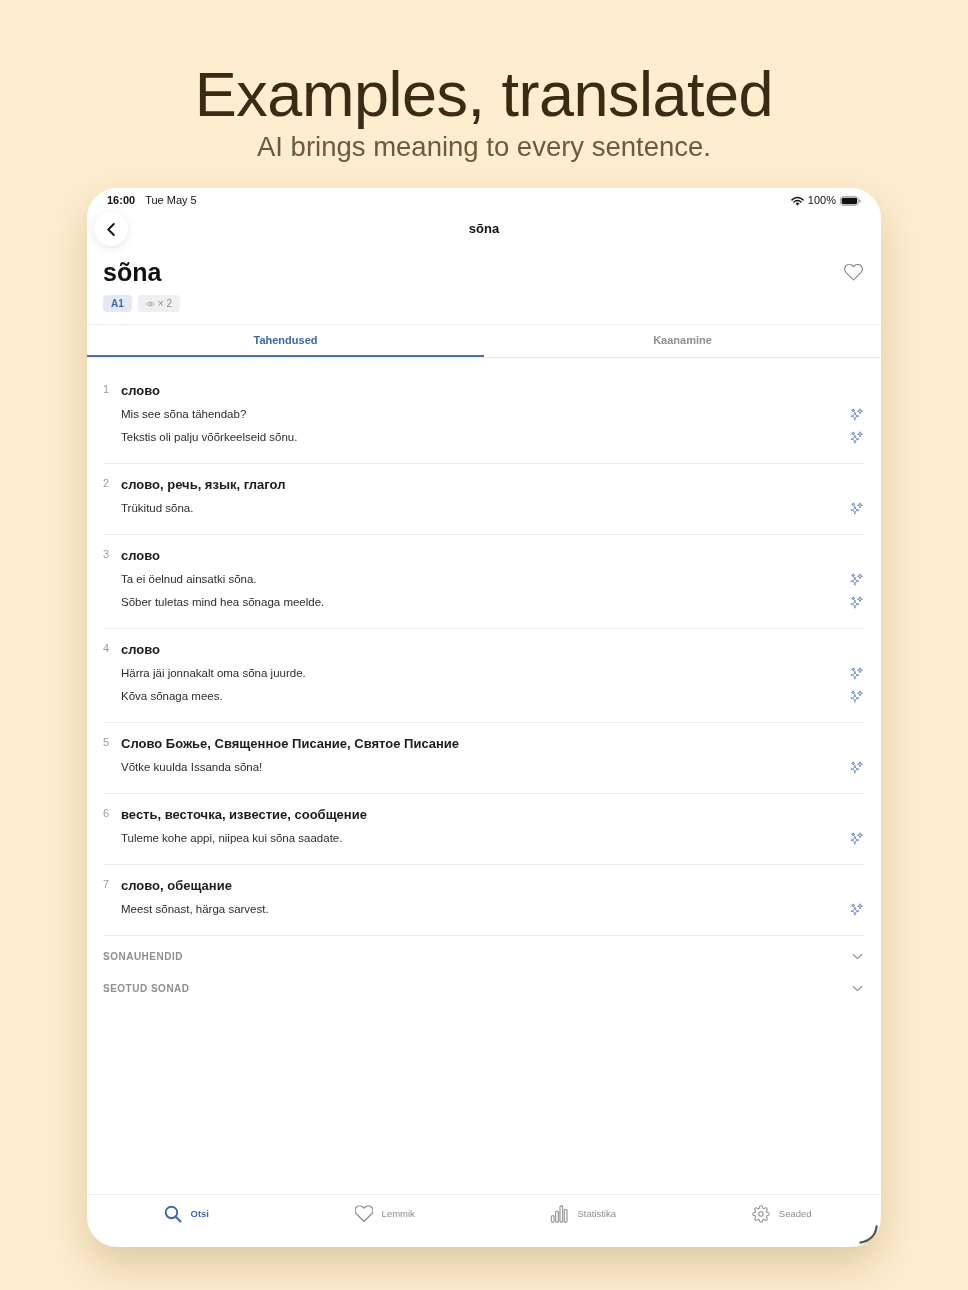  I want to click on translation-heading: слово, речь, язык, глагол, so click(204, 485).